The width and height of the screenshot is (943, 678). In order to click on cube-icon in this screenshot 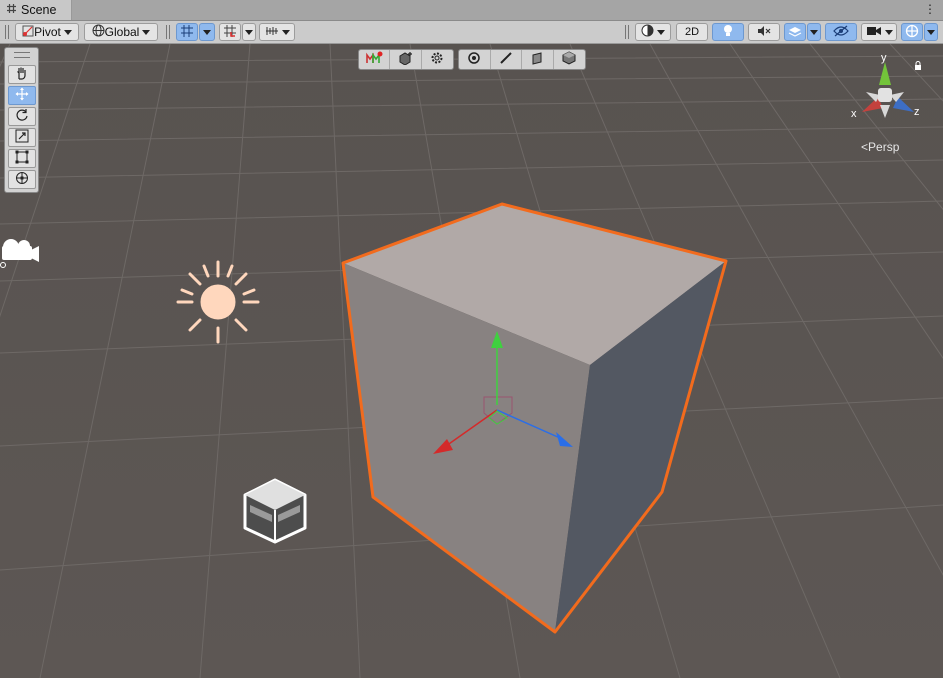, I will do `click(569, 59)`.